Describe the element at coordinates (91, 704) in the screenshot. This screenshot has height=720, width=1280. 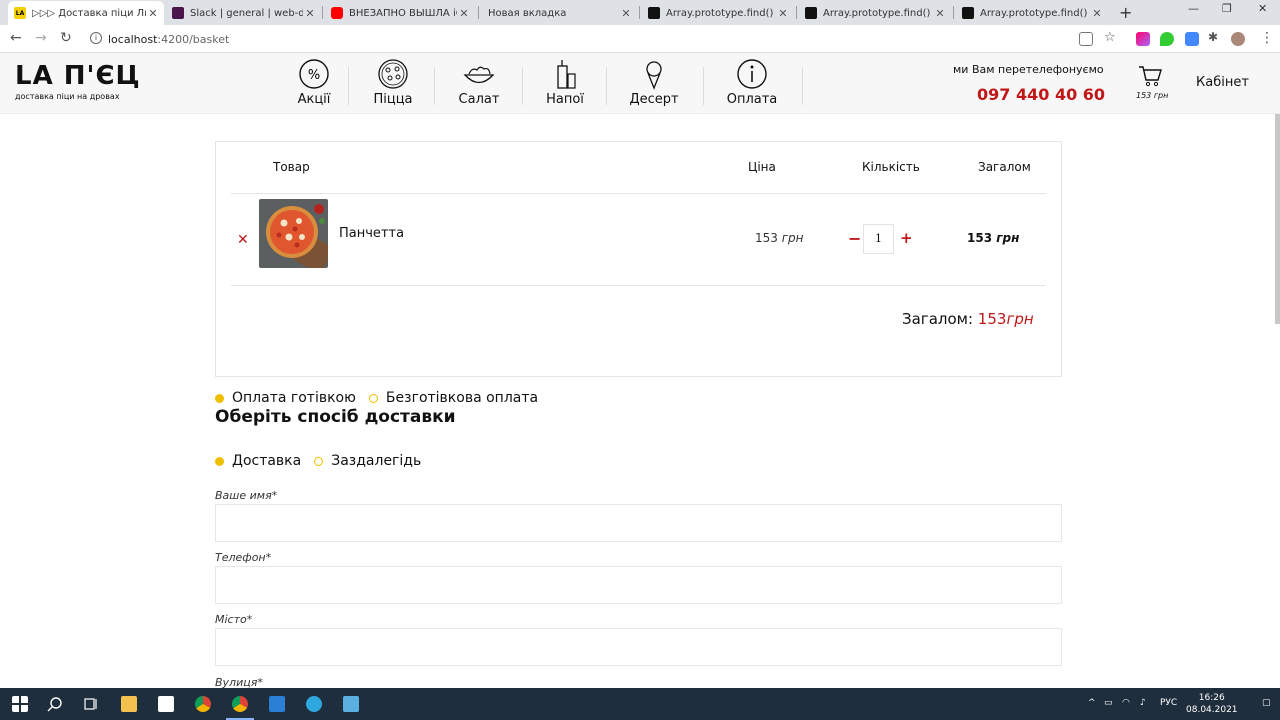
I see `task-view-icon` at that location.